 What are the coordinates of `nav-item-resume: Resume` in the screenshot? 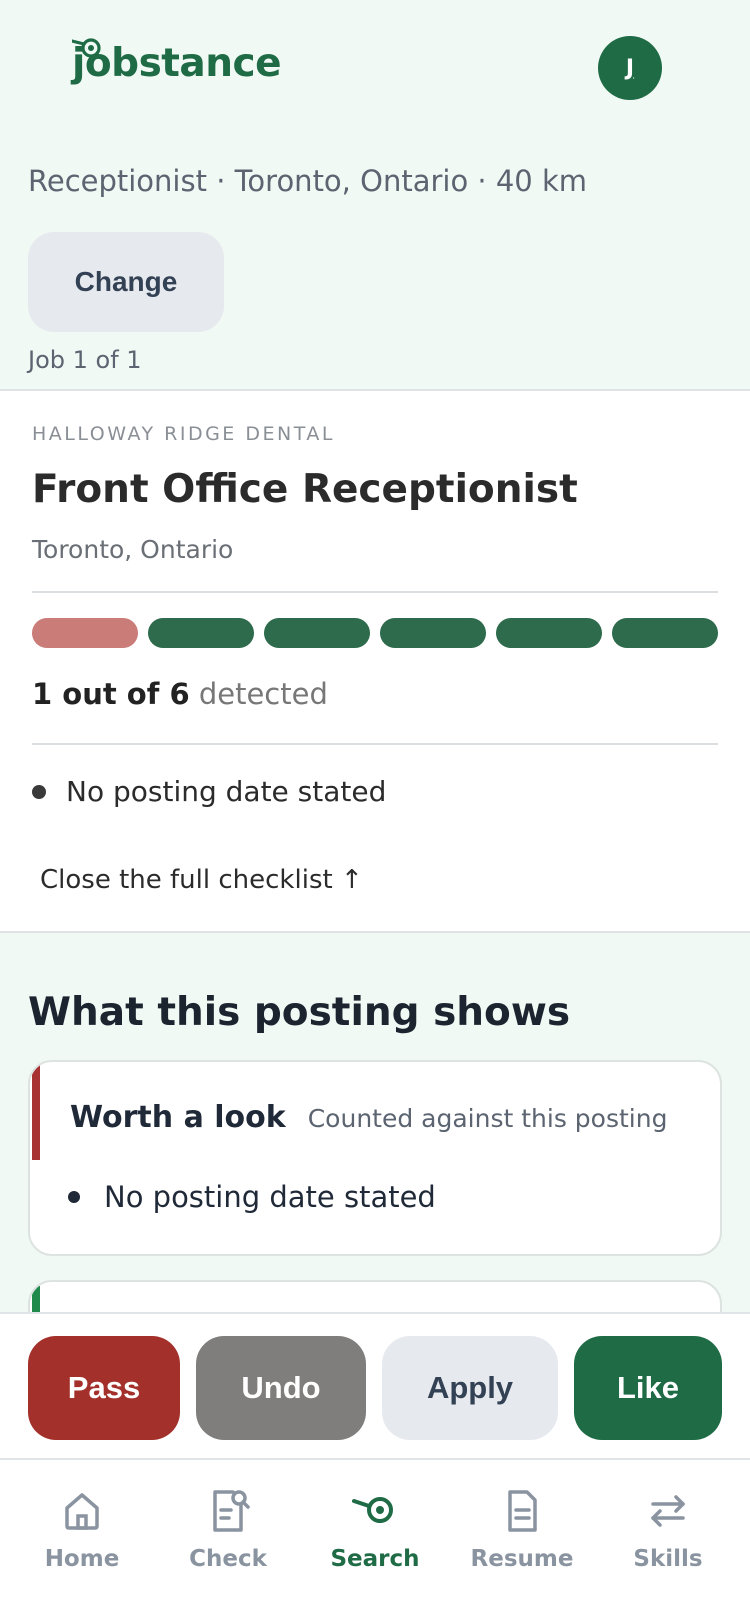 It's located at (522, 1541).